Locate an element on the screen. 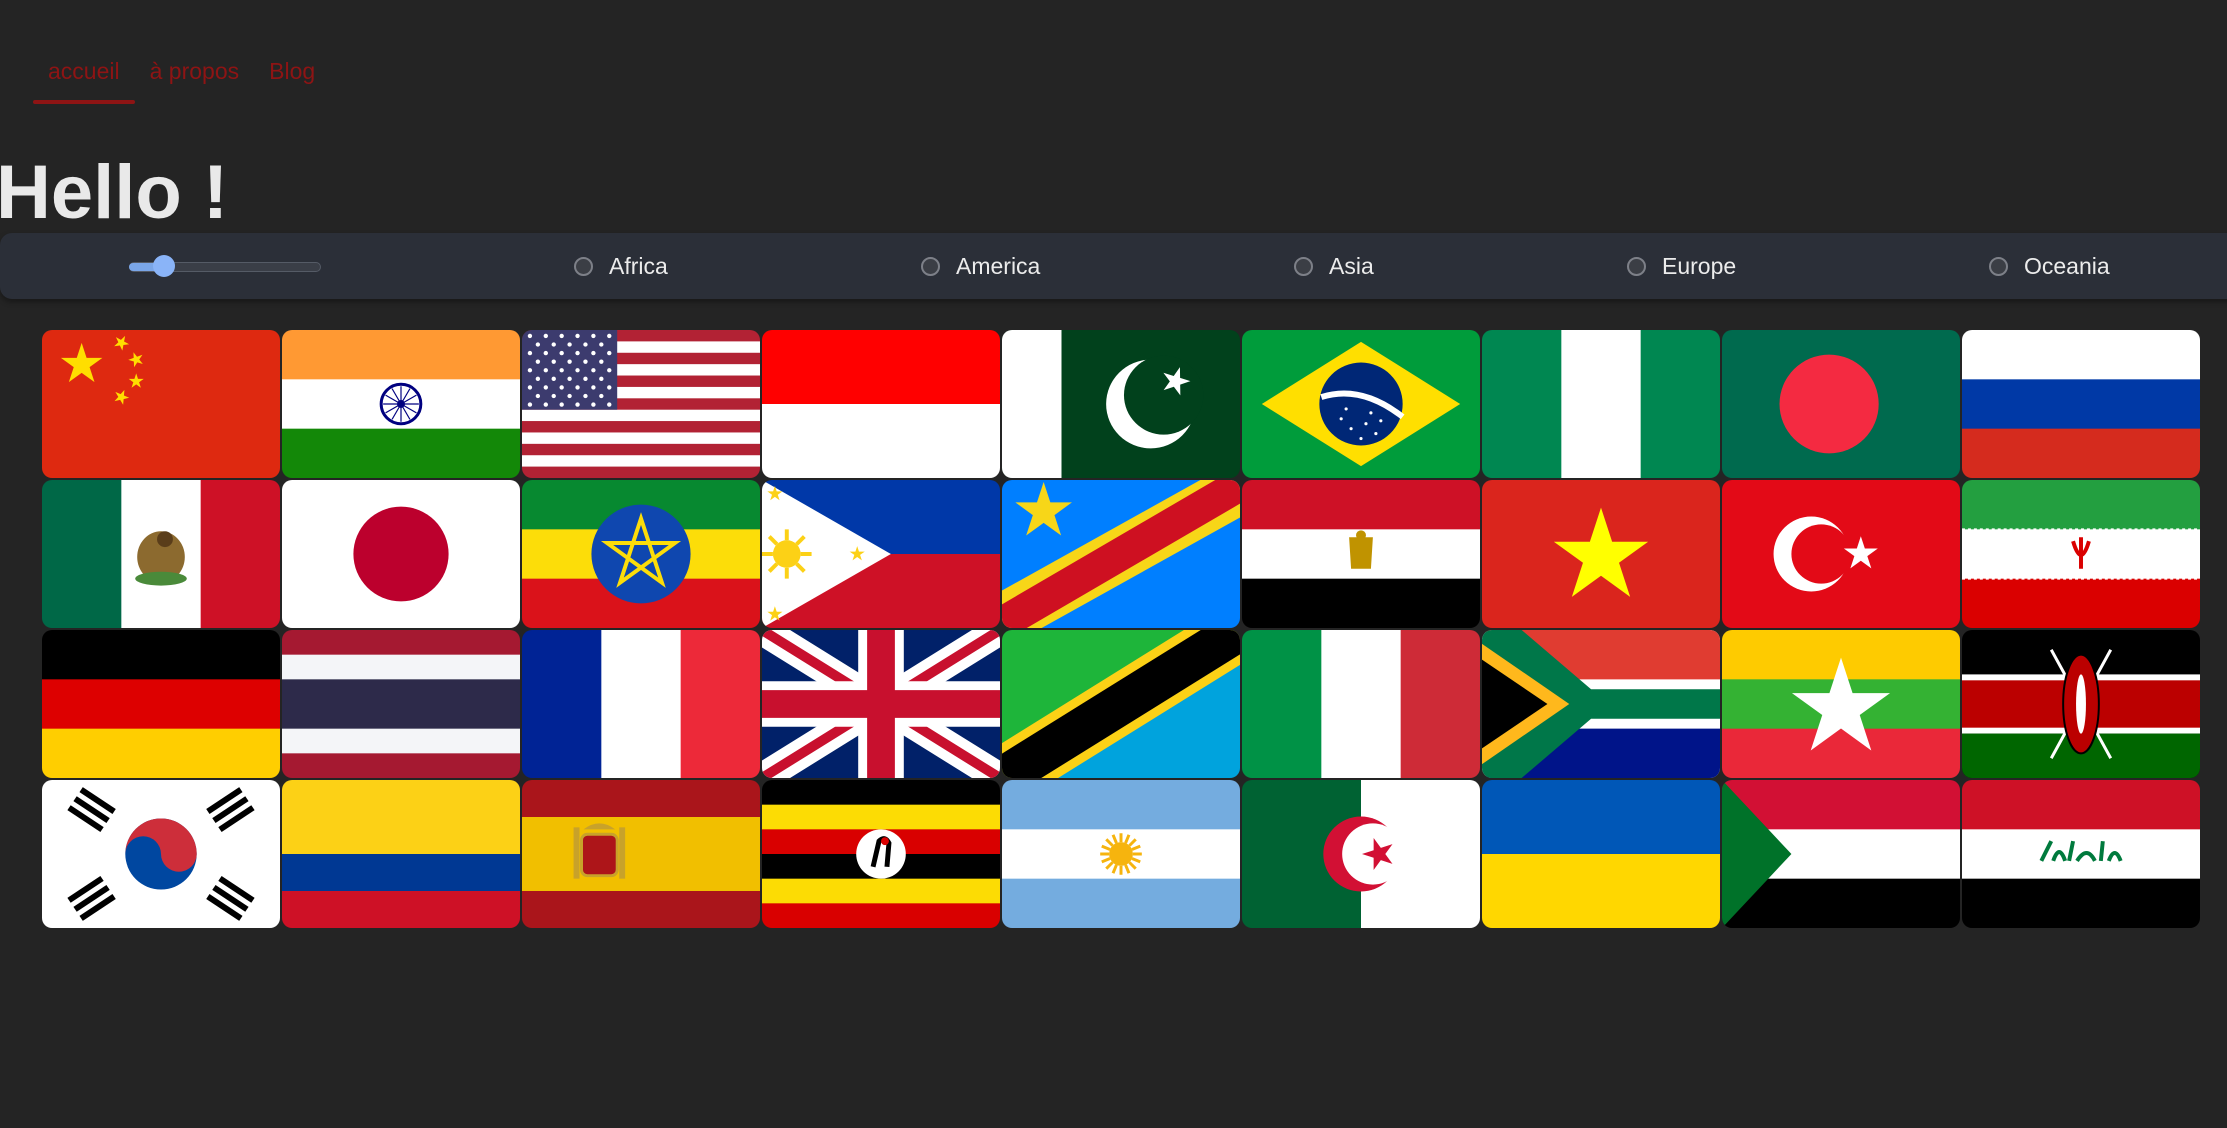 The width and height of the screenshot is (2227, 1128). region-radio-africa: Africa is located at coordinates (621, 266).